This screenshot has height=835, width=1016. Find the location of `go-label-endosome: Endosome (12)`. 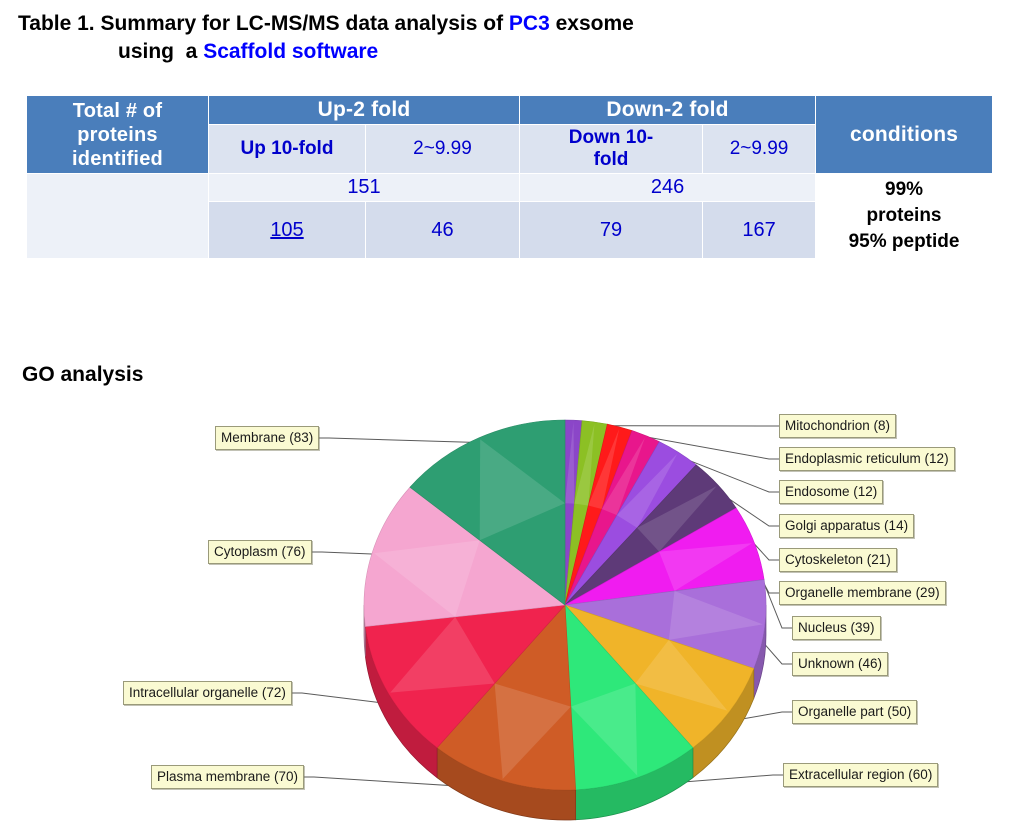

go-label-endosome: Endosome (12) is located at coordinates (831, 492).